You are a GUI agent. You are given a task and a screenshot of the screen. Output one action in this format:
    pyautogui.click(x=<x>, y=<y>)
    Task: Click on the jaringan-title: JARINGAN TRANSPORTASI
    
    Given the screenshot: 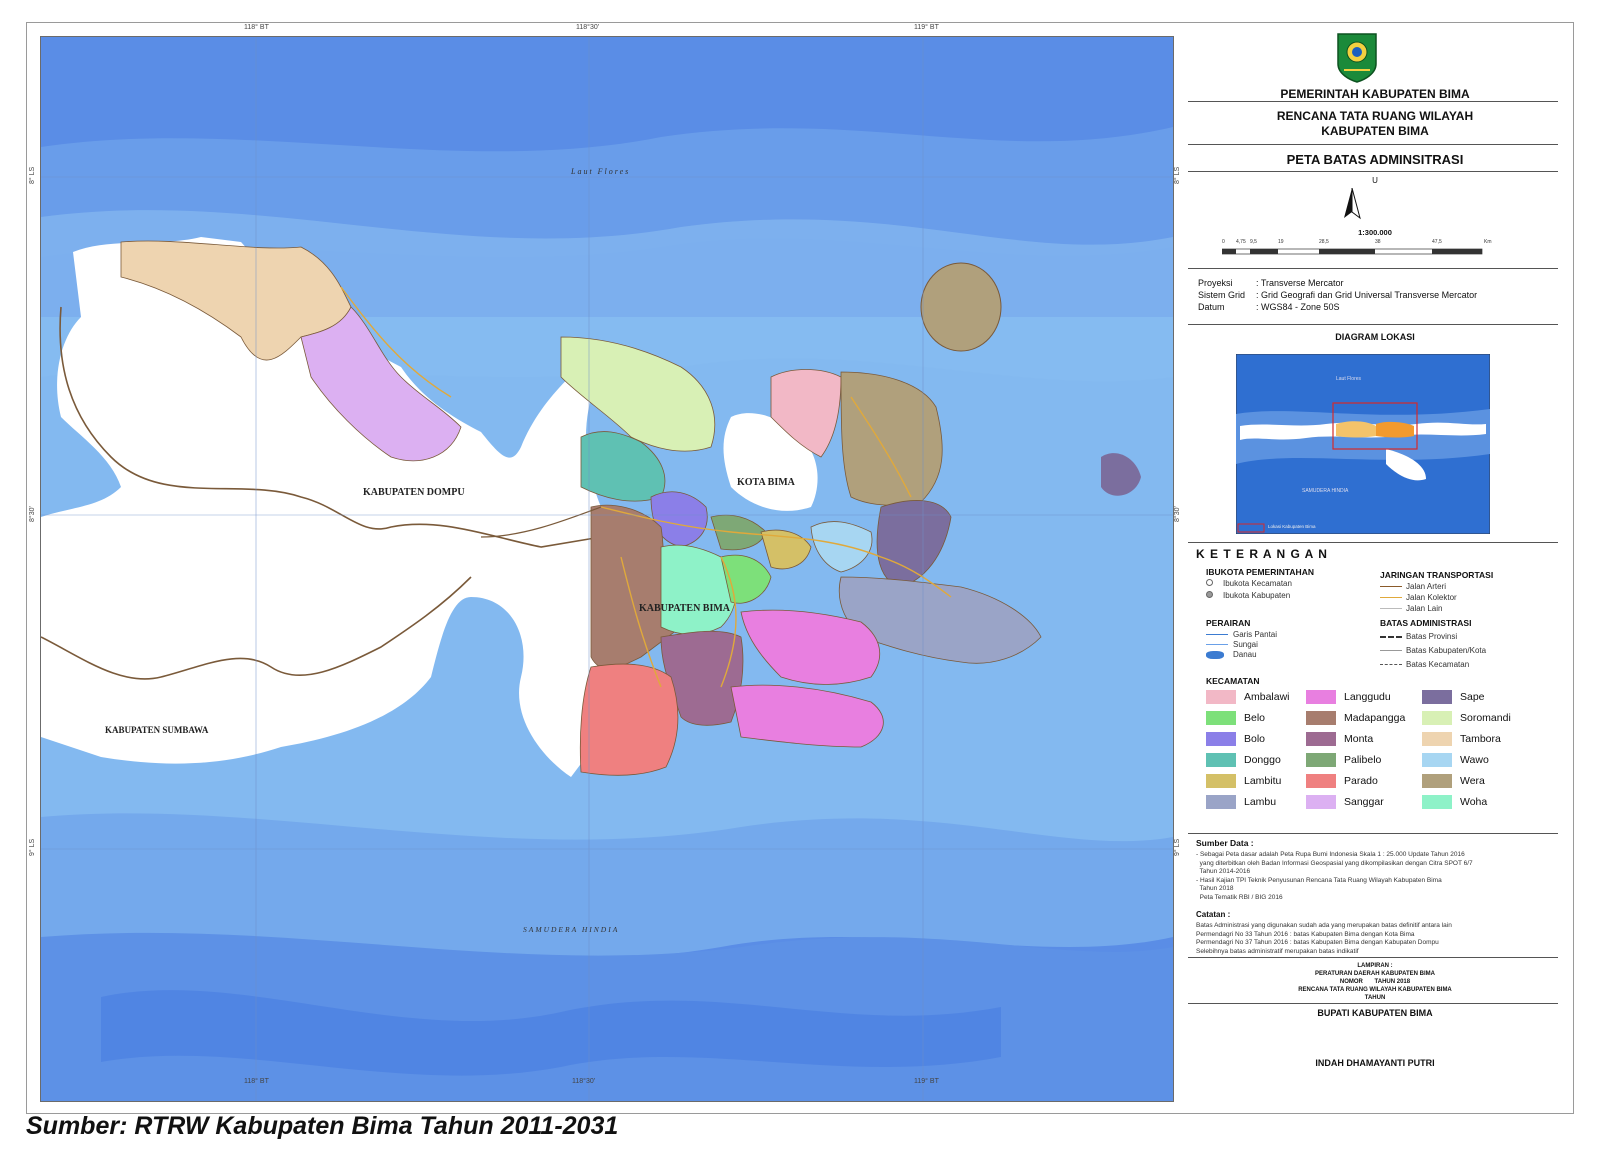 What is the action you would take?
    pyautogui.click(x=1437, y=575)
    